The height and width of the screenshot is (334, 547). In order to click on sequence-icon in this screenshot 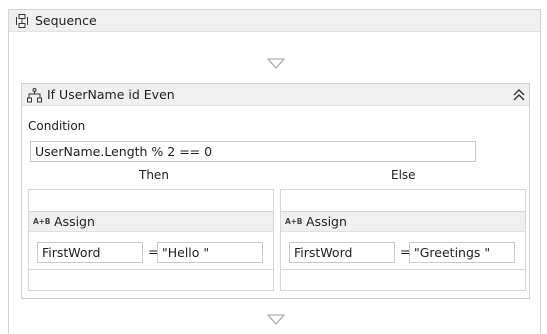, I will do `click(22, 21)`.